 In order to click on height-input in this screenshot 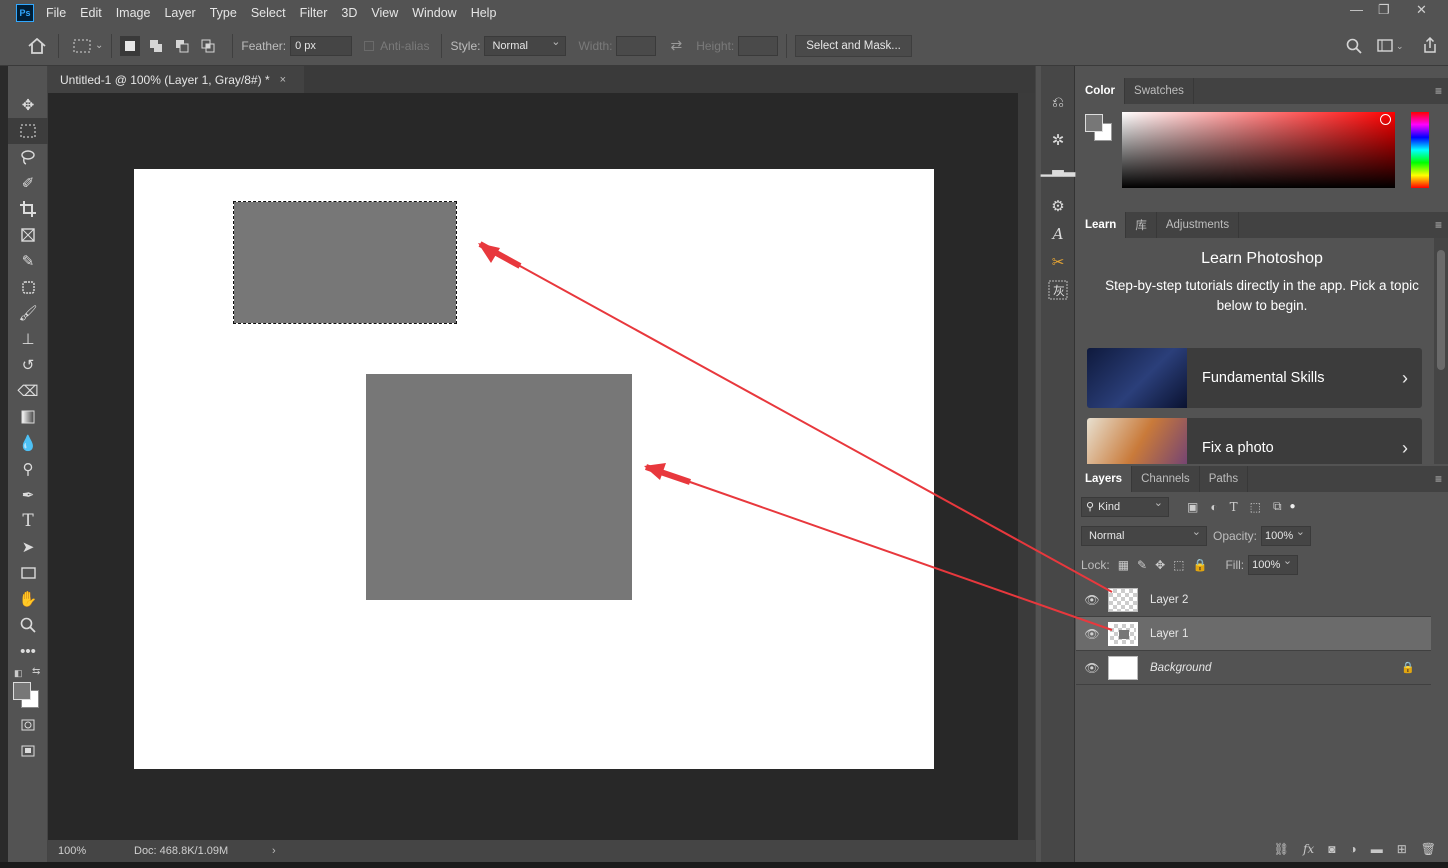, I will do `click(758, 45)`.